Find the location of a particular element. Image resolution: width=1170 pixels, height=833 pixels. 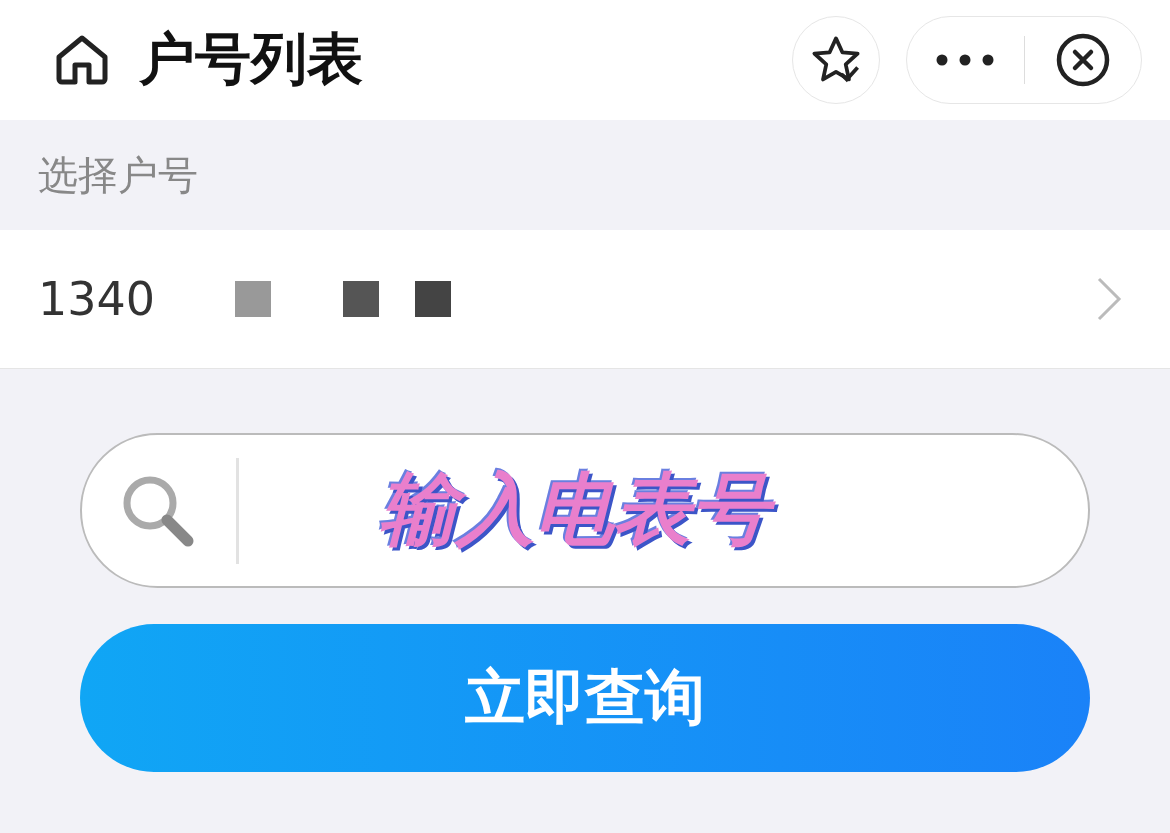

page-title: 户号列表 is located at coordinates (251, 59).